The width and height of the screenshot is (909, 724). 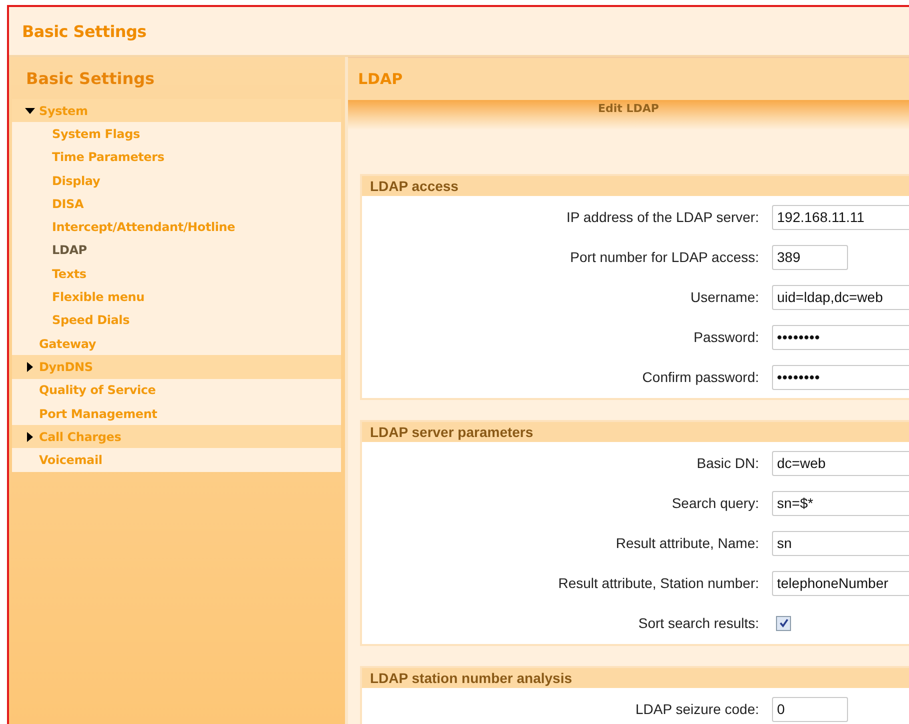 What do you see at coordinates (700, 377) in the screenshot?
I see `field-label: Confirm password:` at bounding box center [700, 377].